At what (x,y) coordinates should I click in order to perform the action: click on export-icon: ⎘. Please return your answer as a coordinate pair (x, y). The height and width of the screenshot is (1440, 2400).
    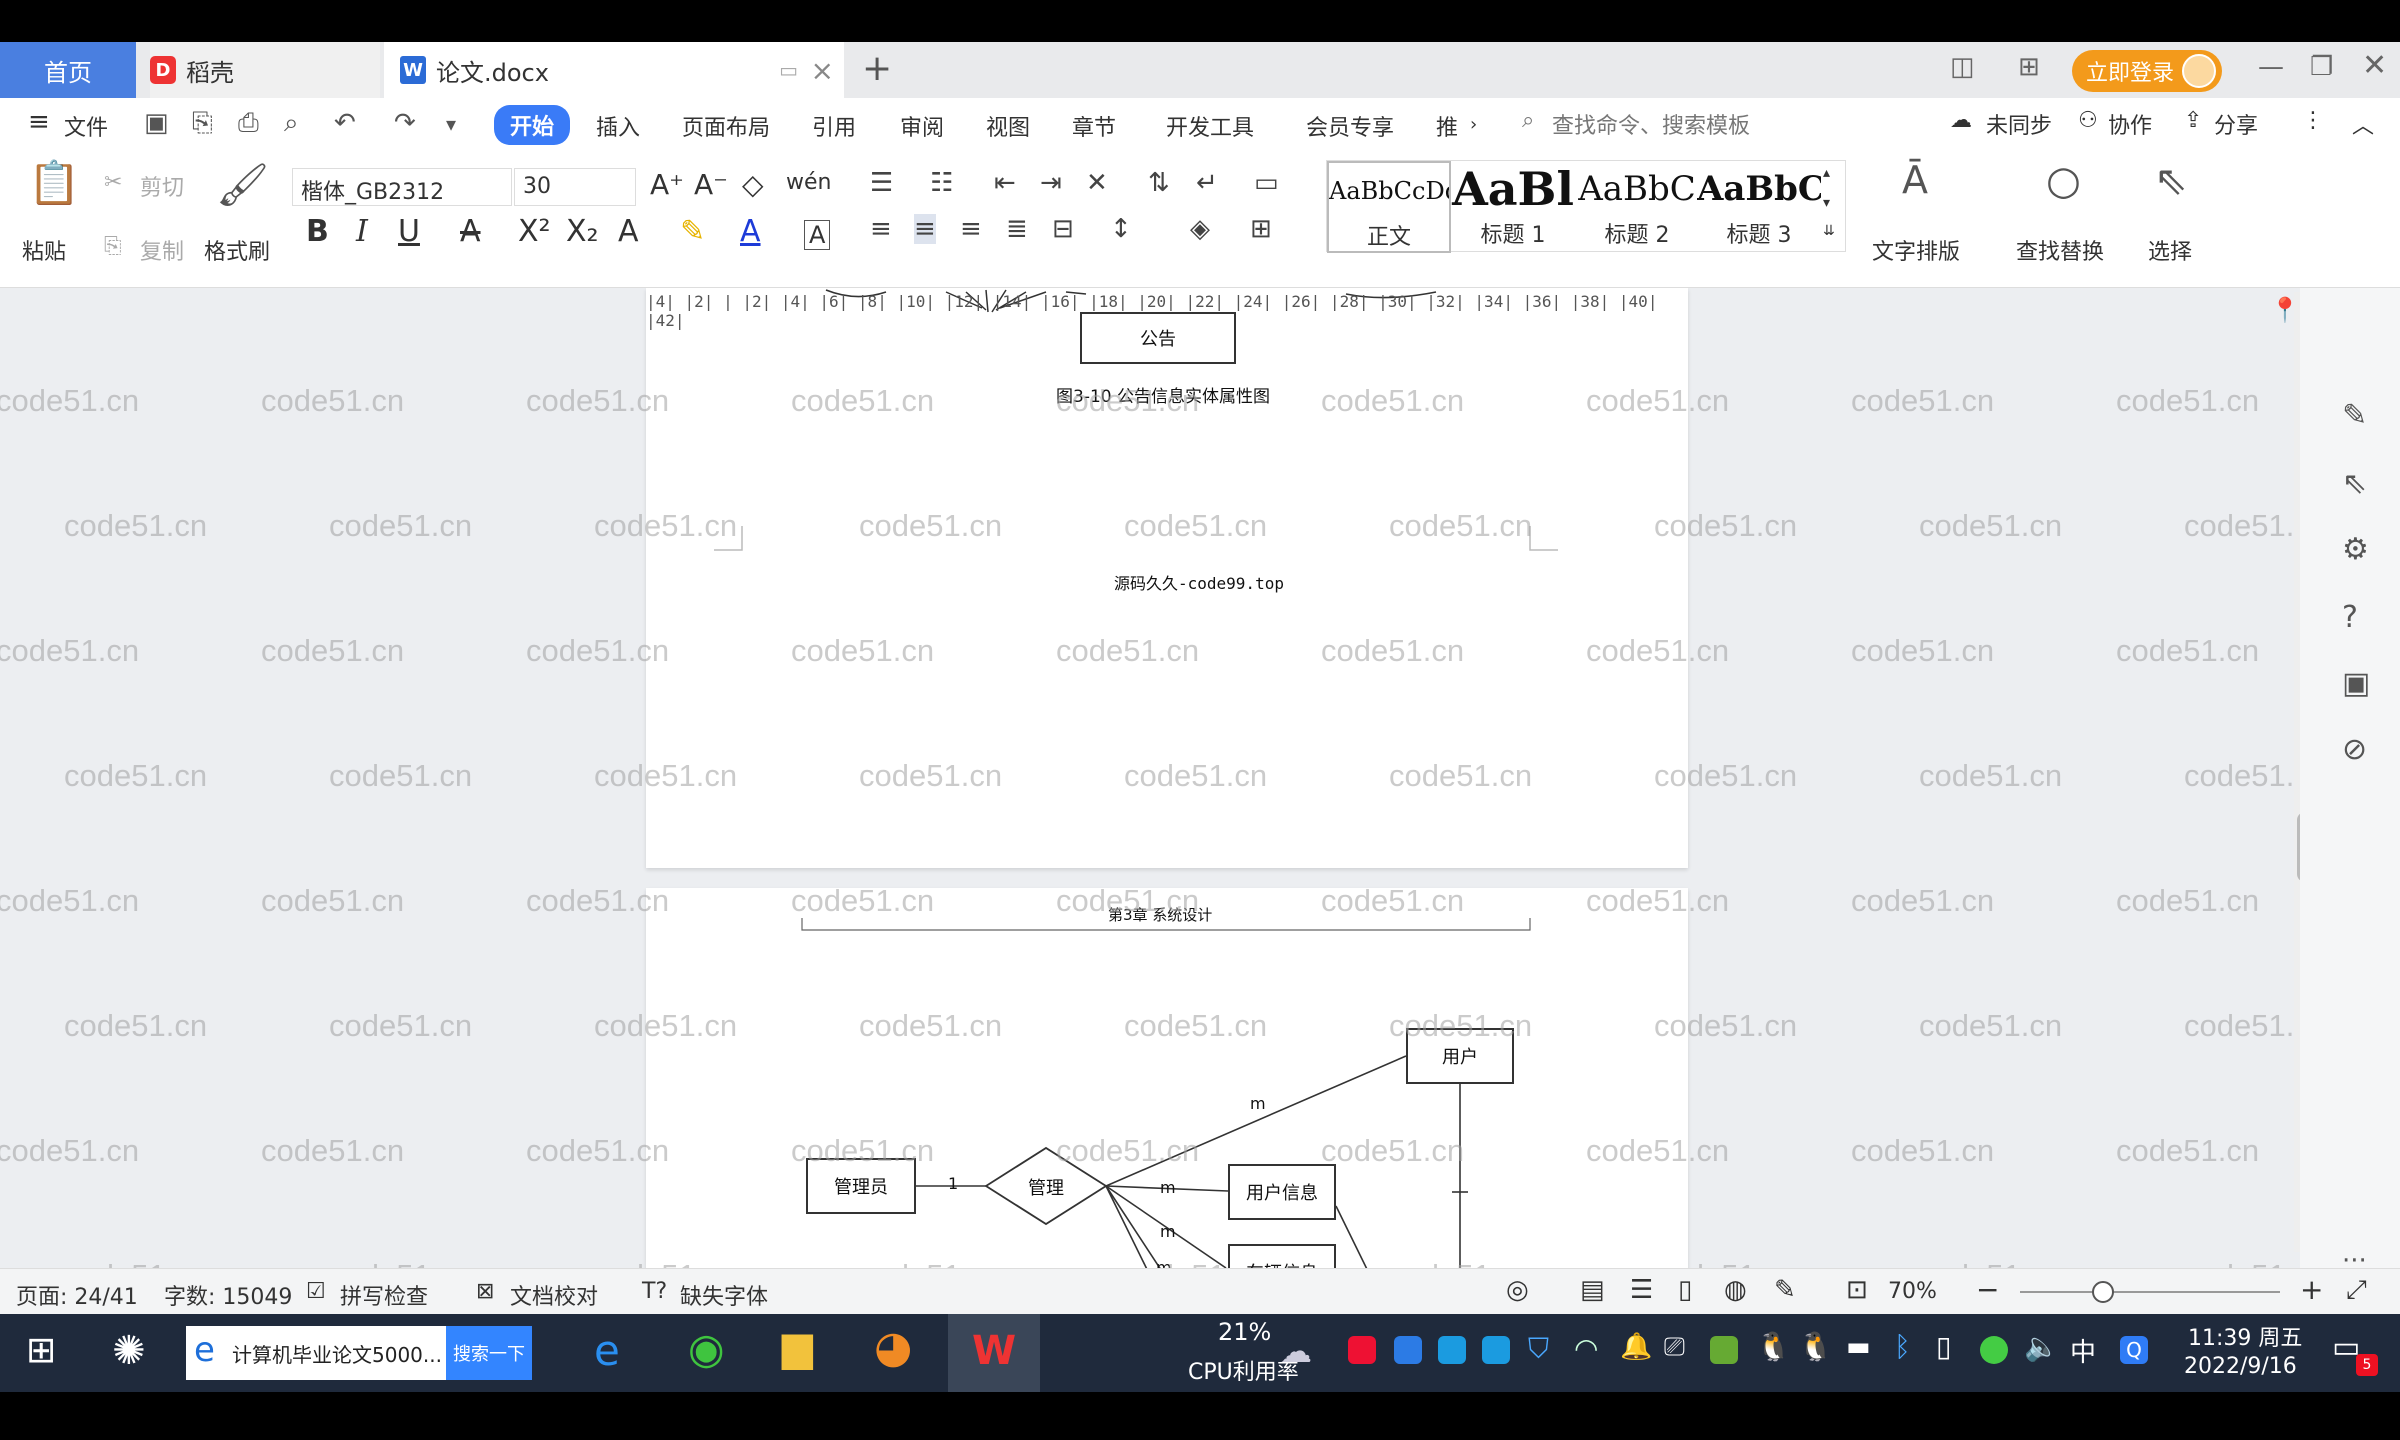
    Looking at the image, I should click on (202, 123).